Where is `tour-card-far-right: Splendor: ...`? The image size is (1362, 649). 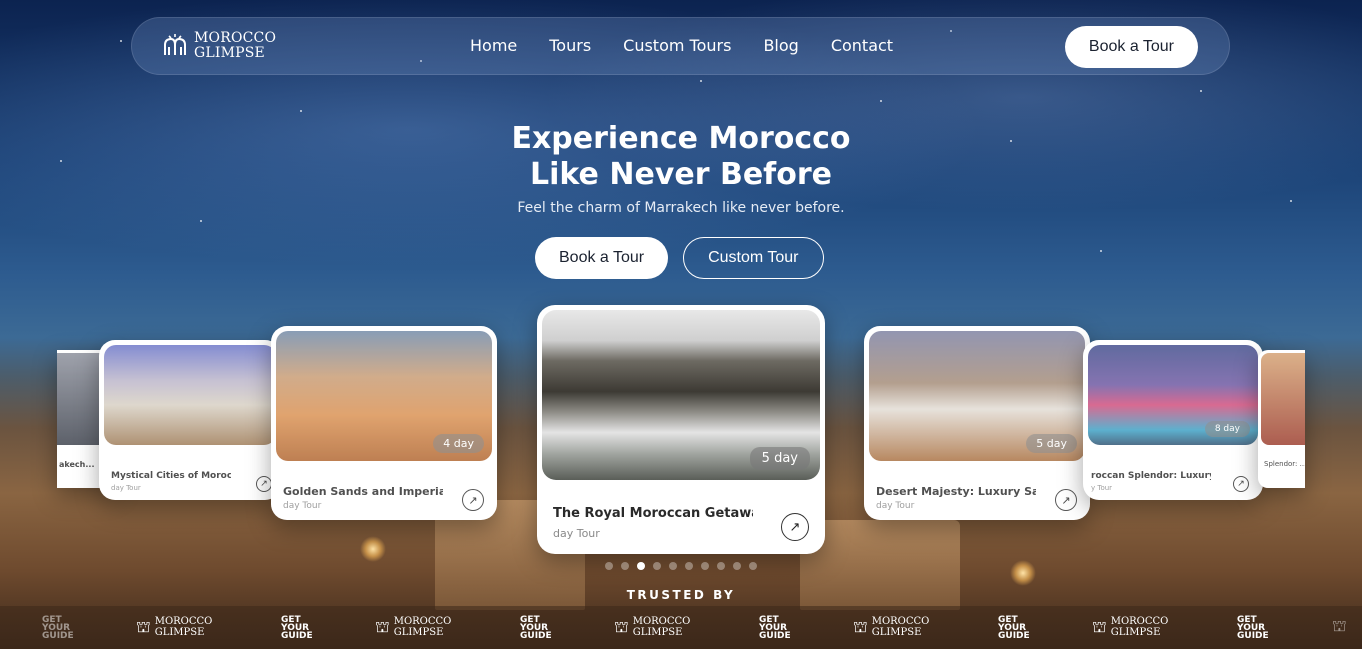 tour-card-far-right: Splendor: ... is located at coordinates (1281, 419).